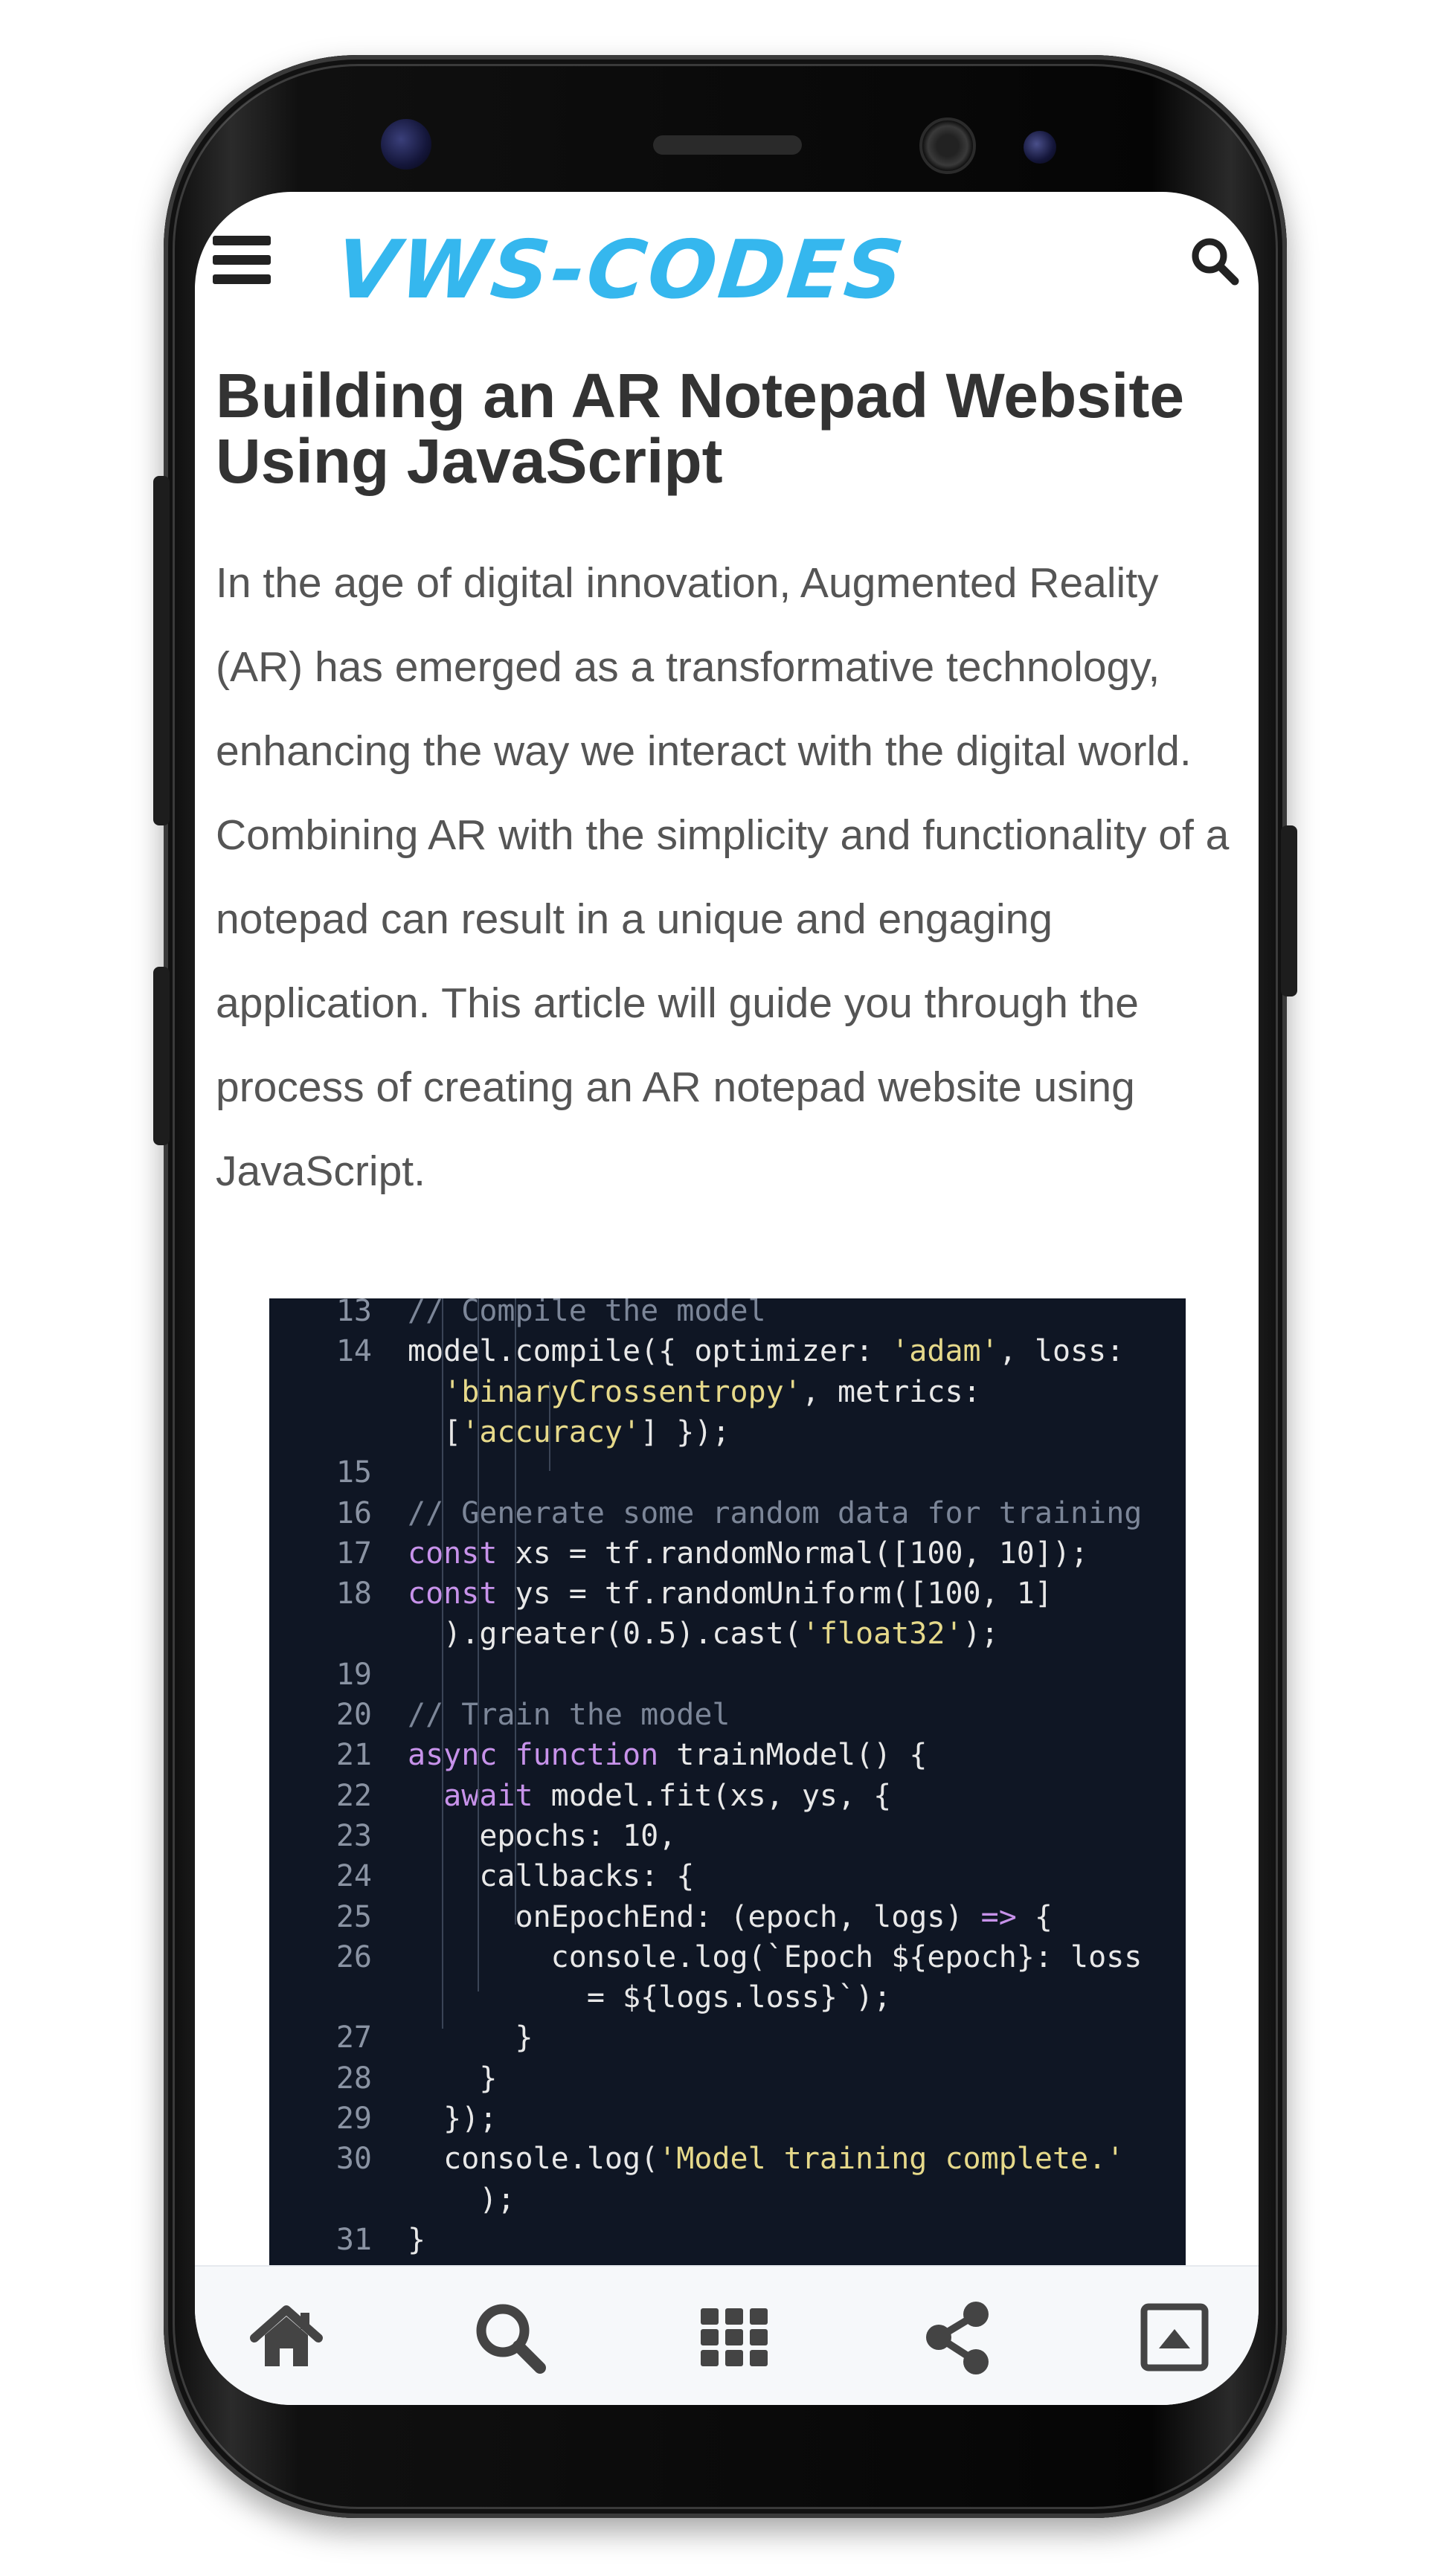 The width and height of the screenshot is (1449, 2576). I want to click on code-line: 20 // Train the model, so click(727, 1715).